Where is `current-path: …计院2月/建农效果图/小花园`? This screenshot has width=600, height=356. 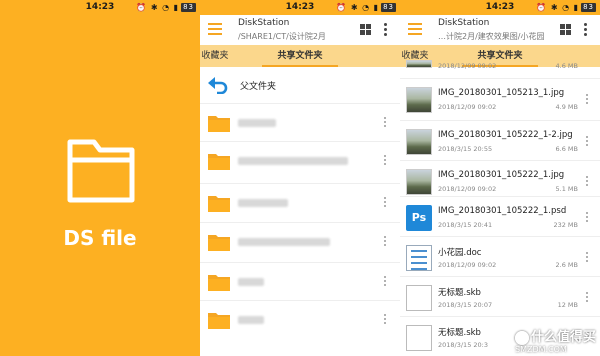 current-path: …计院2月/建农效果图/小花园 is located at coordinates (491, 36).